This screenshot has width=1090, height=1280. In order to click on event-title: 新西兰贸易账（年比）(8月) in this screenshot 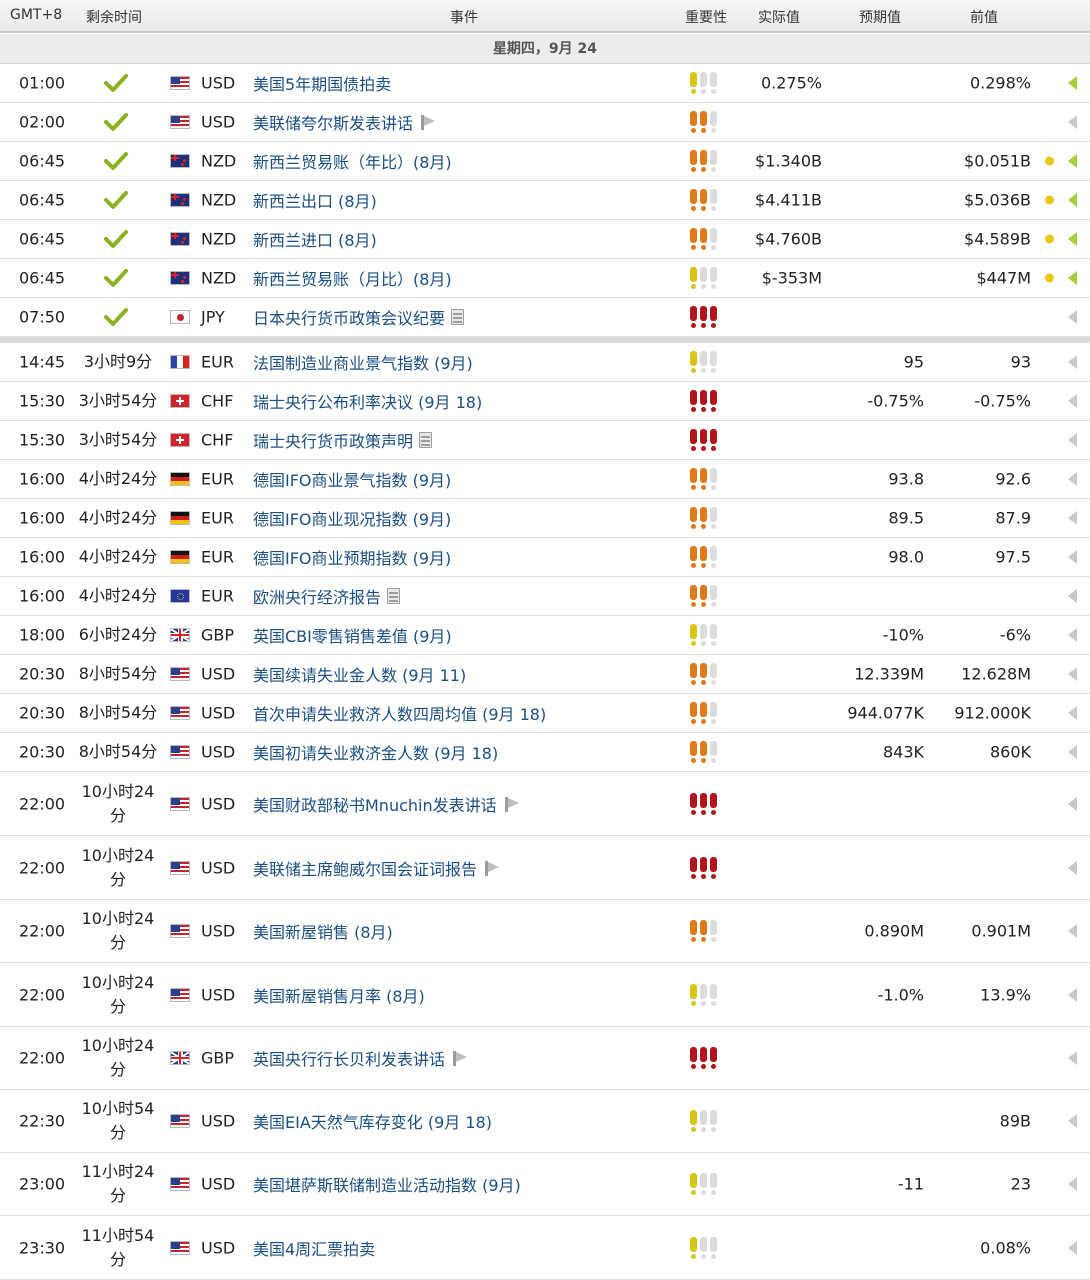, I will do `click(352, 161)`.